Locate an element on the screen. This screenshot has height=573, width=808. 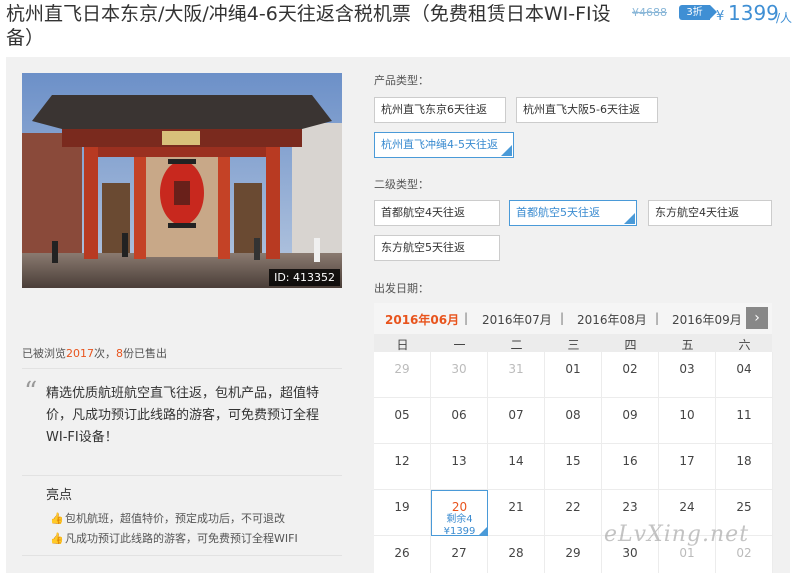
calendar-day: 01 is located at coordinates (573, 375).